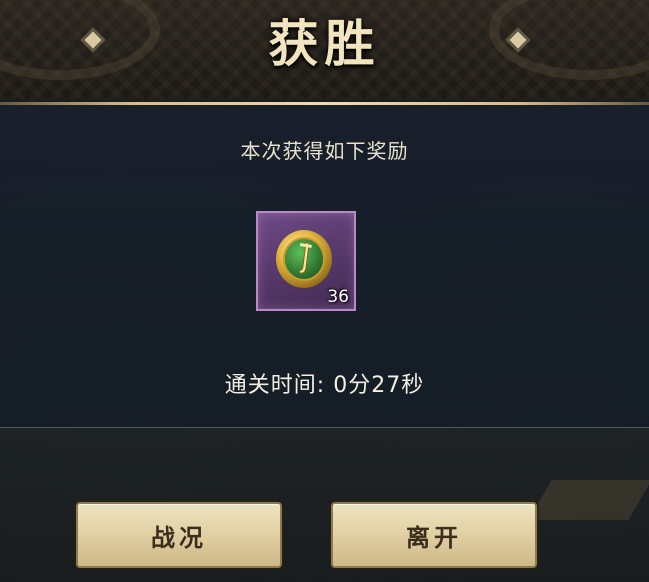 Image resolution: width=649 pixels, height=582 pixels. Describe the element at coordinates (324, 385) in the screenshot. I see `clear-time-label: 通关时间: 0分27秒` at that location.